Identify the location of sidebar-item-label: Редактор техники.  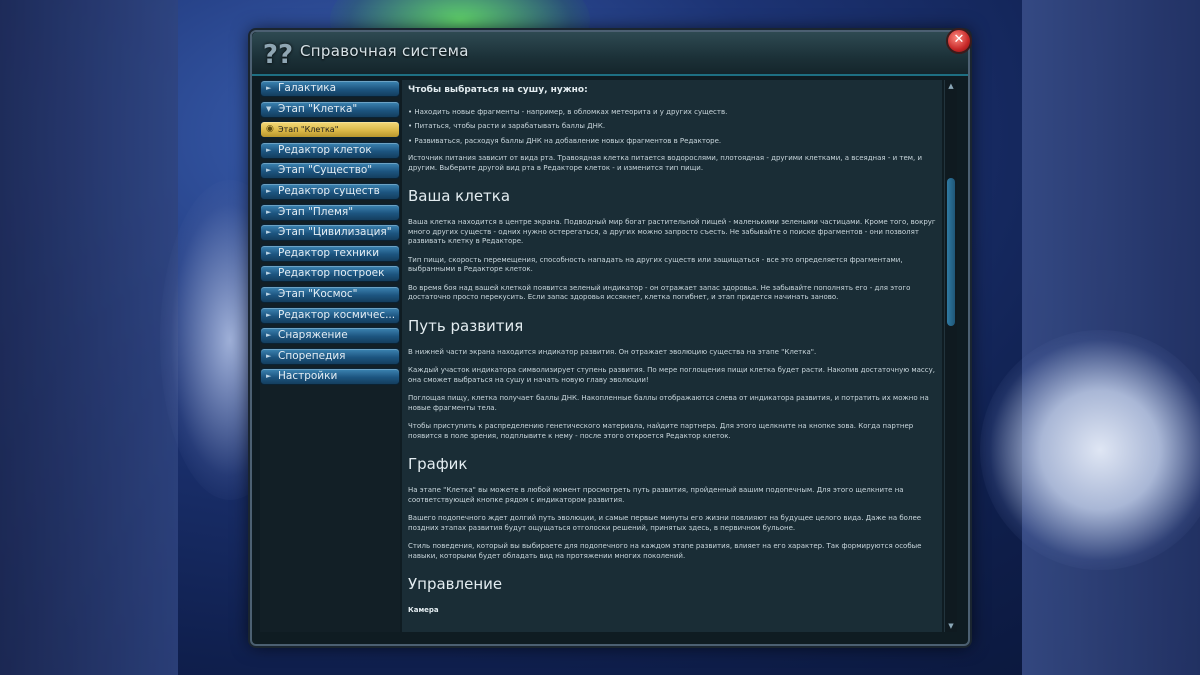
(329, 252).